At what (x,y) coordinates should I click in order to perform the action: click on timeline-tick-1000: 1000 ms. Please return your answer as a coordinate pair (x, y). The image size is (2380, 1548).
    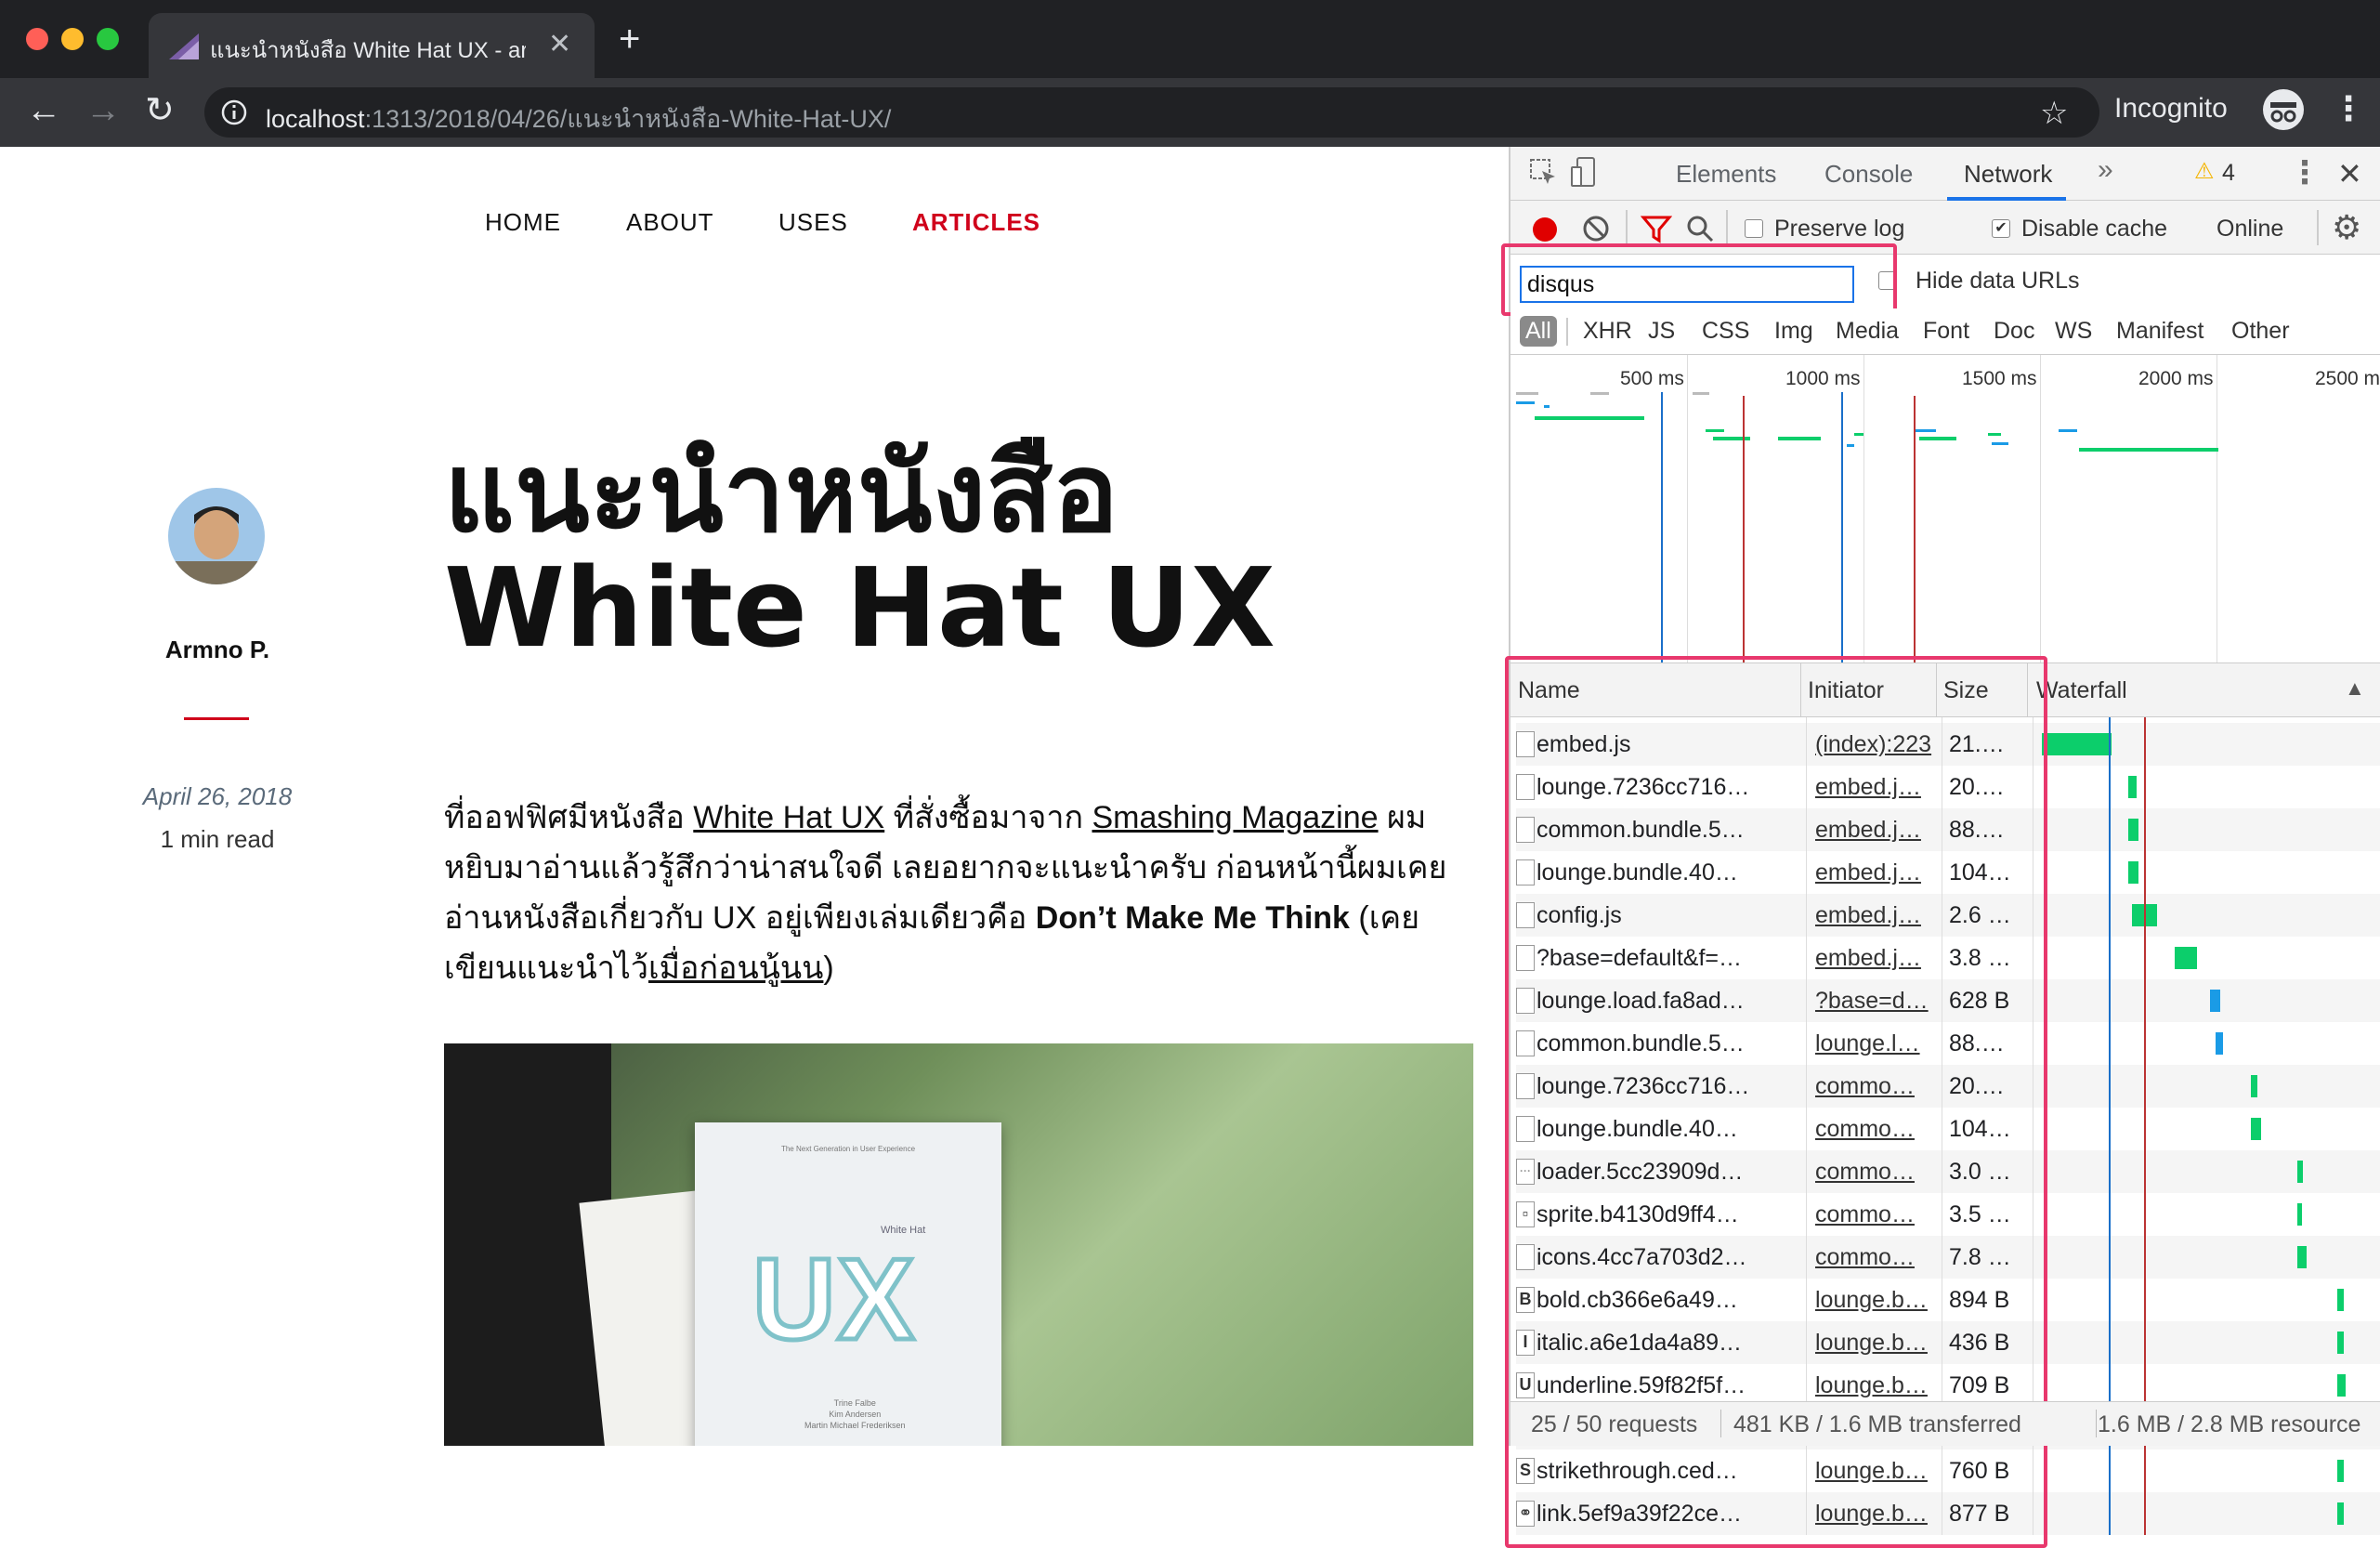
    Looking at the image, I should click on (1823, 378).